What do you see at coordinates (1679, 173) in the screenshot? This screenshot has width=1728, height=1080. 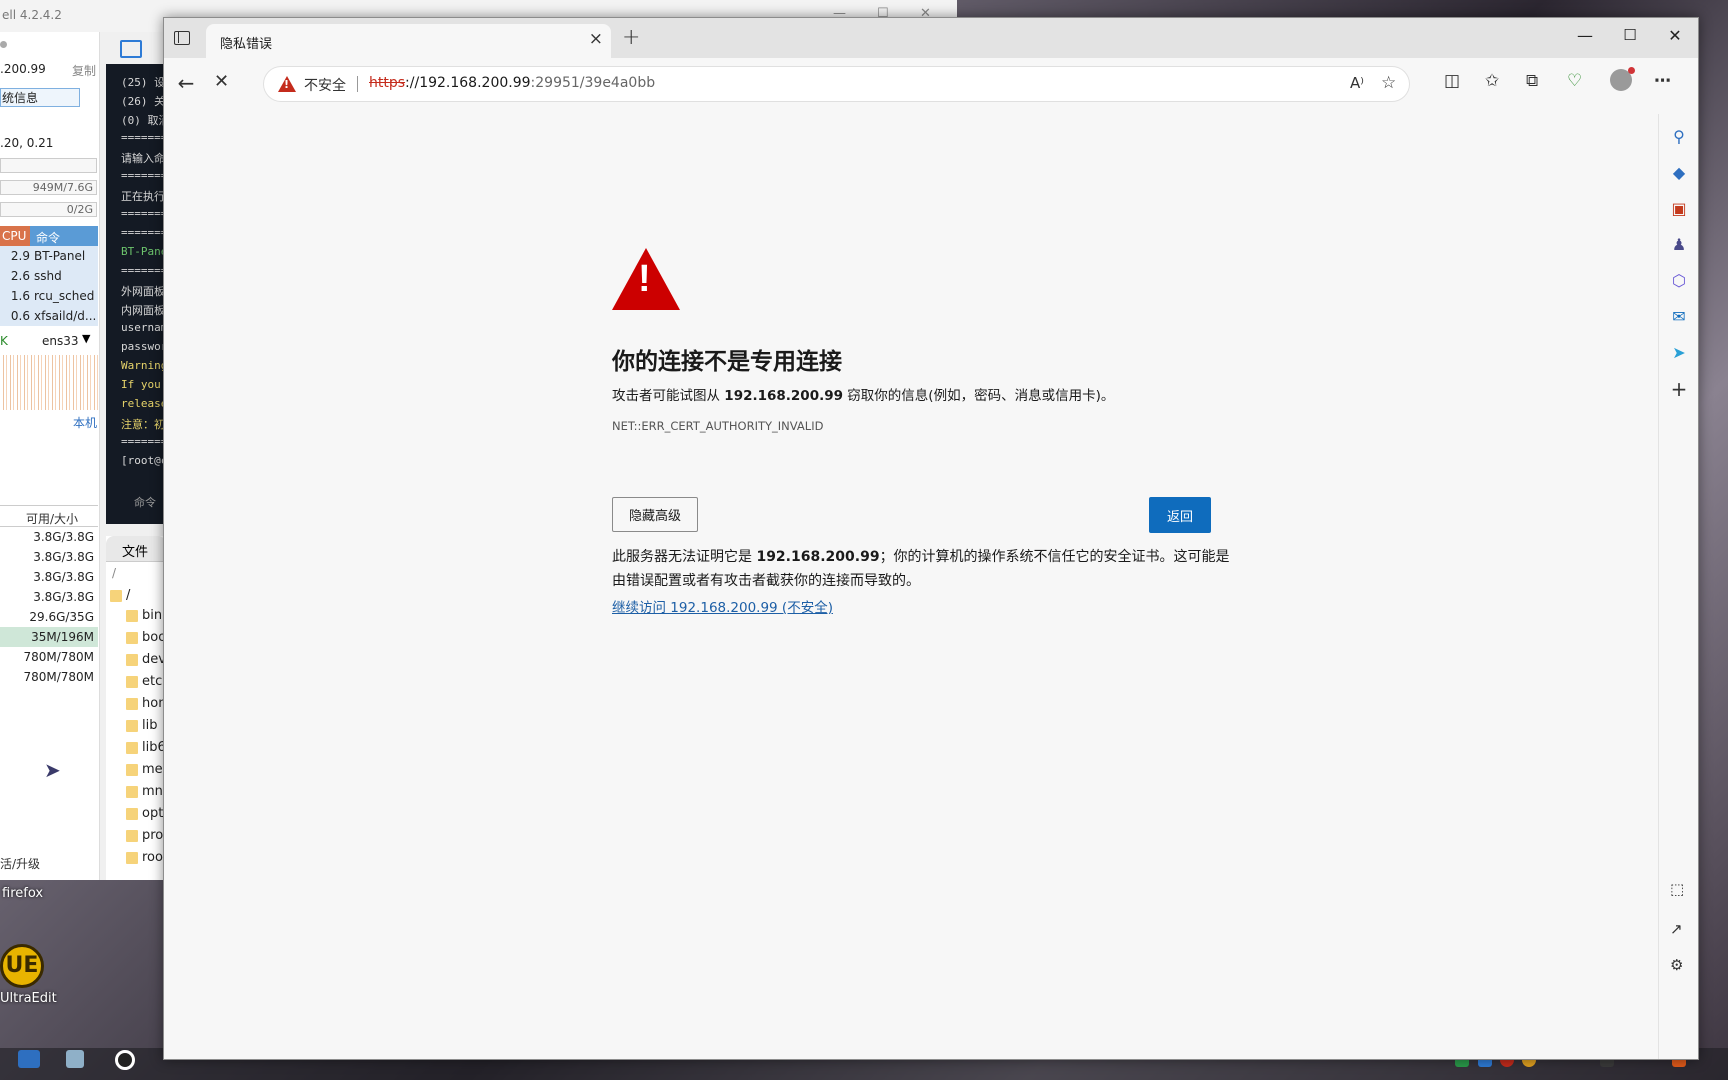 I see `shopping-tag-icon: ◆` at bounding box center [1679, 173].